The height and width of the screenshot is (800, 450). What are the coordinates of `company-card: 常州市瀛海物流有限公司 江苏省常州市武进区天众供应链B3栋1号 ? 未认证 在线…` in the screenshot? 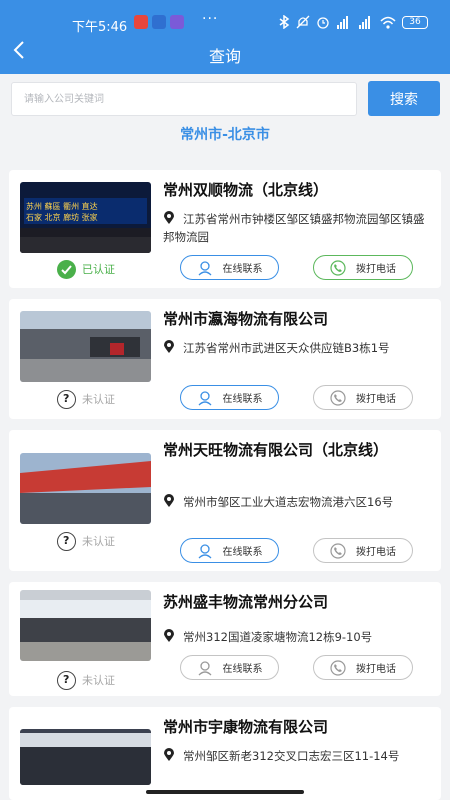 It's located at (225, 359).